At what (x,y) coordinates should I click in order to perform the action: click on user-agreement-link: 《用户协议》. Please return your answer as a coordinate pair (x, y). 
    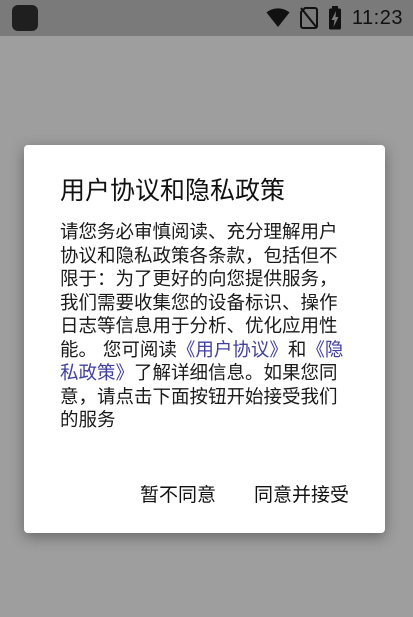
    Looking at the image, I should click on (232, 350).